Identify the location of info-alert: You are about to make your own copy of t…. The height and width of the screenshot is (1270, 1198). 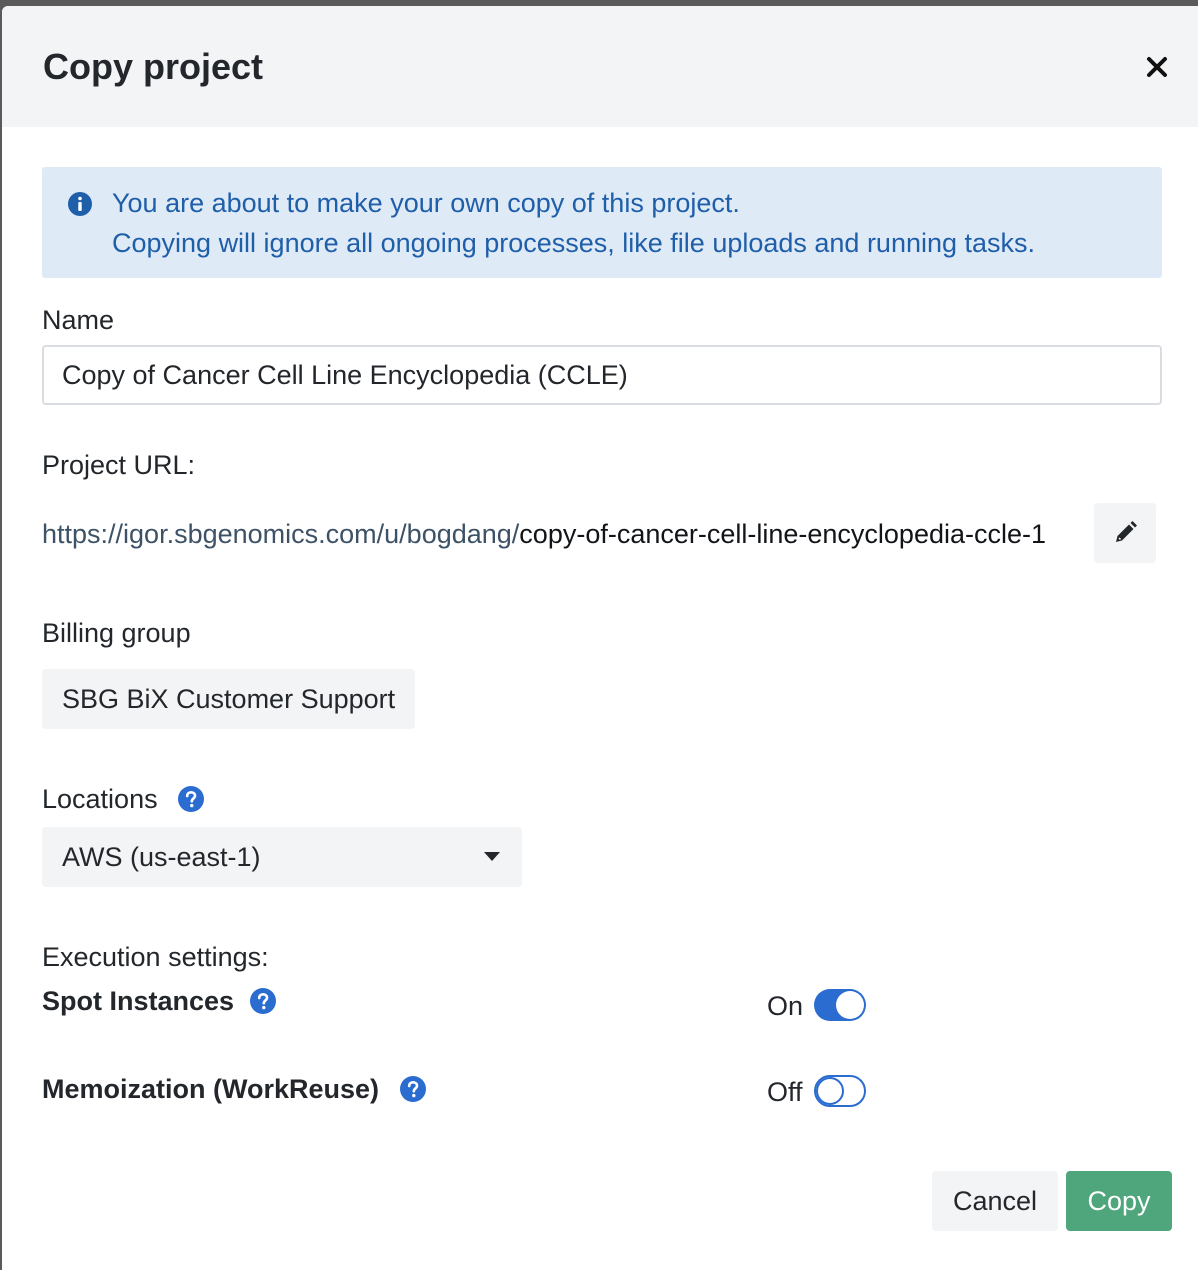
(602, 222).